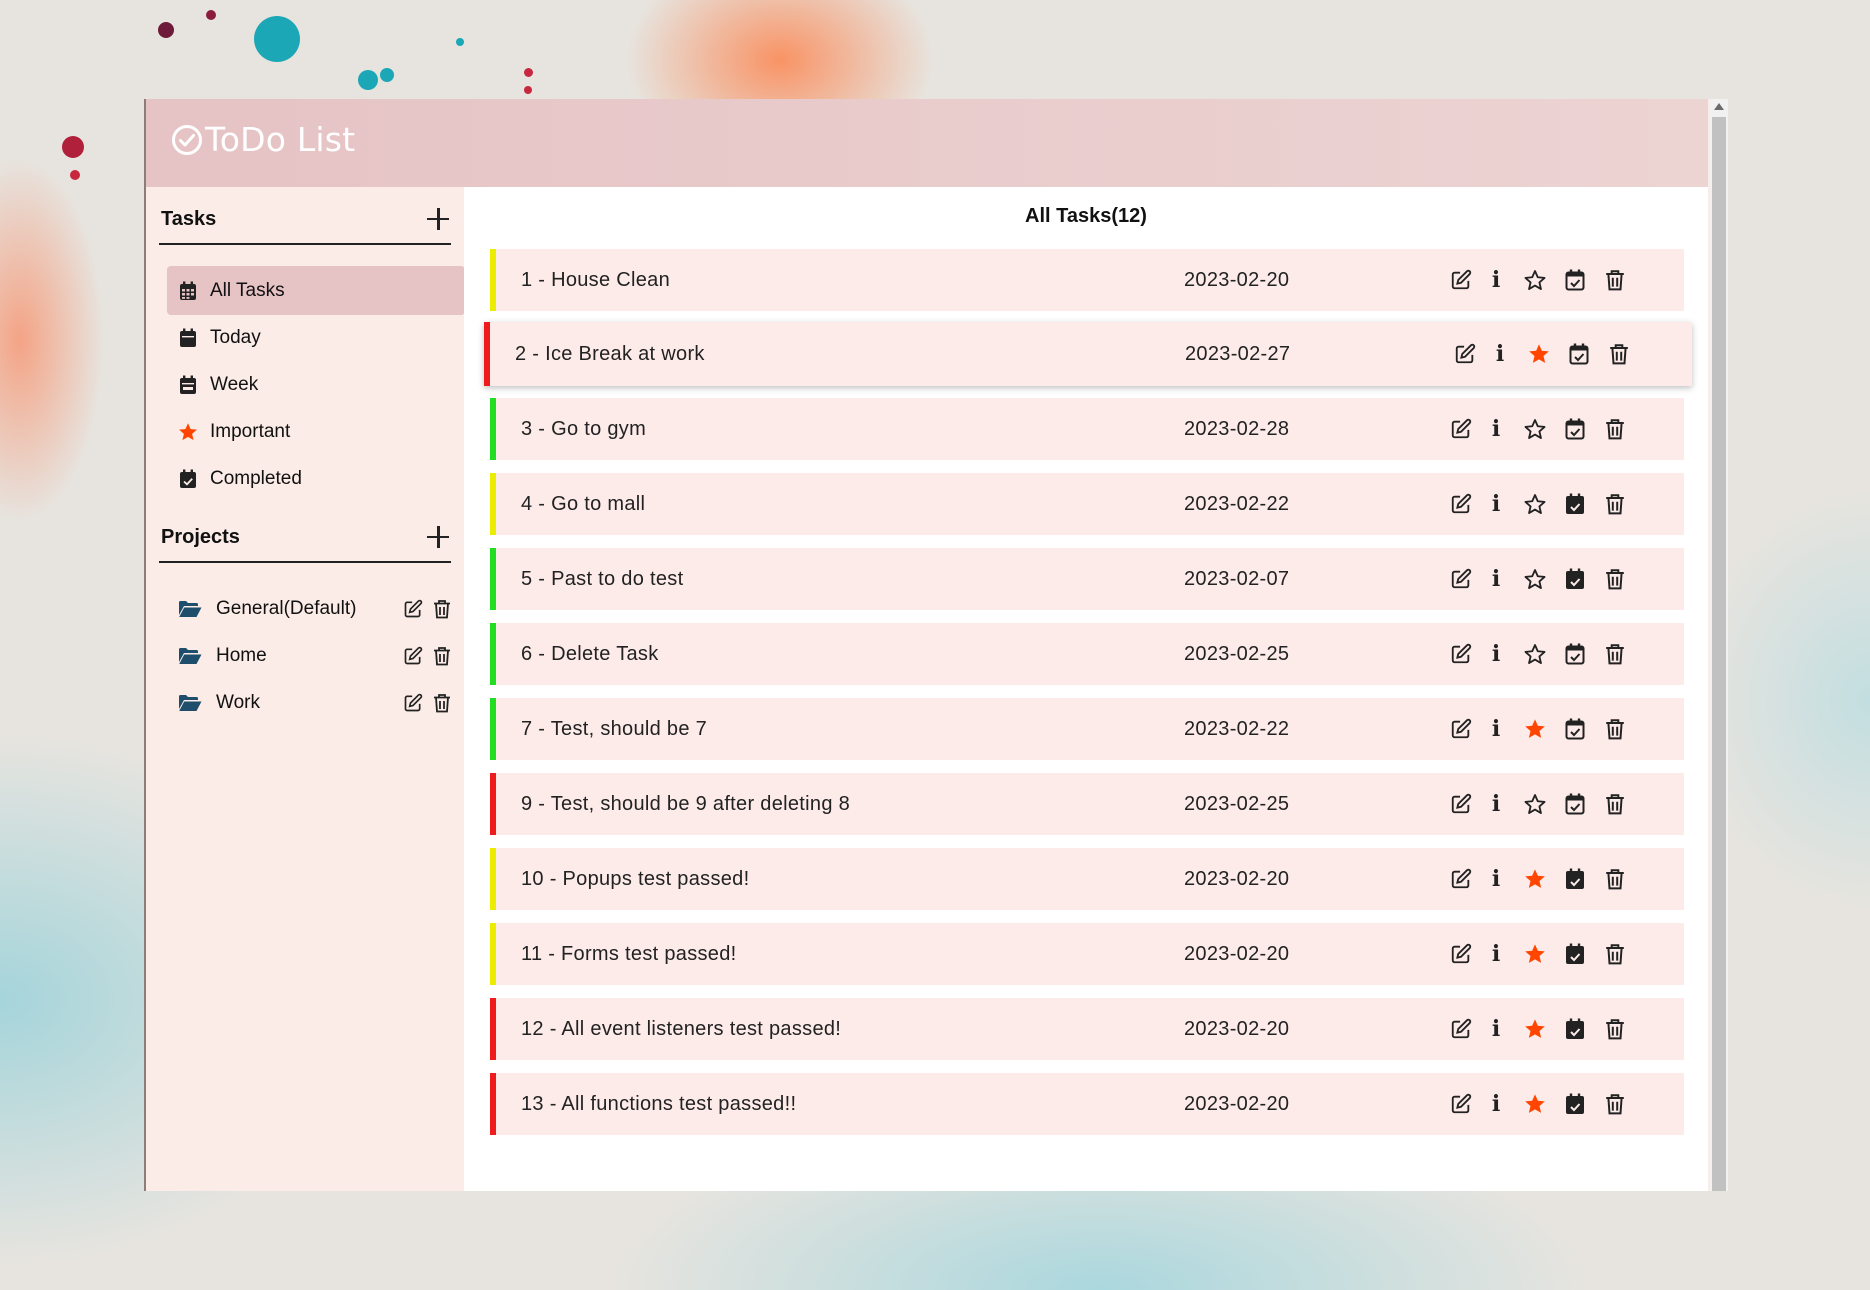 This screenshot has width=1870, height=1290. Describe the element at coordinates (686, 803) in the screenshot. I see `task-title: 9 - Test, should be 9 after deleting 8` at that location.